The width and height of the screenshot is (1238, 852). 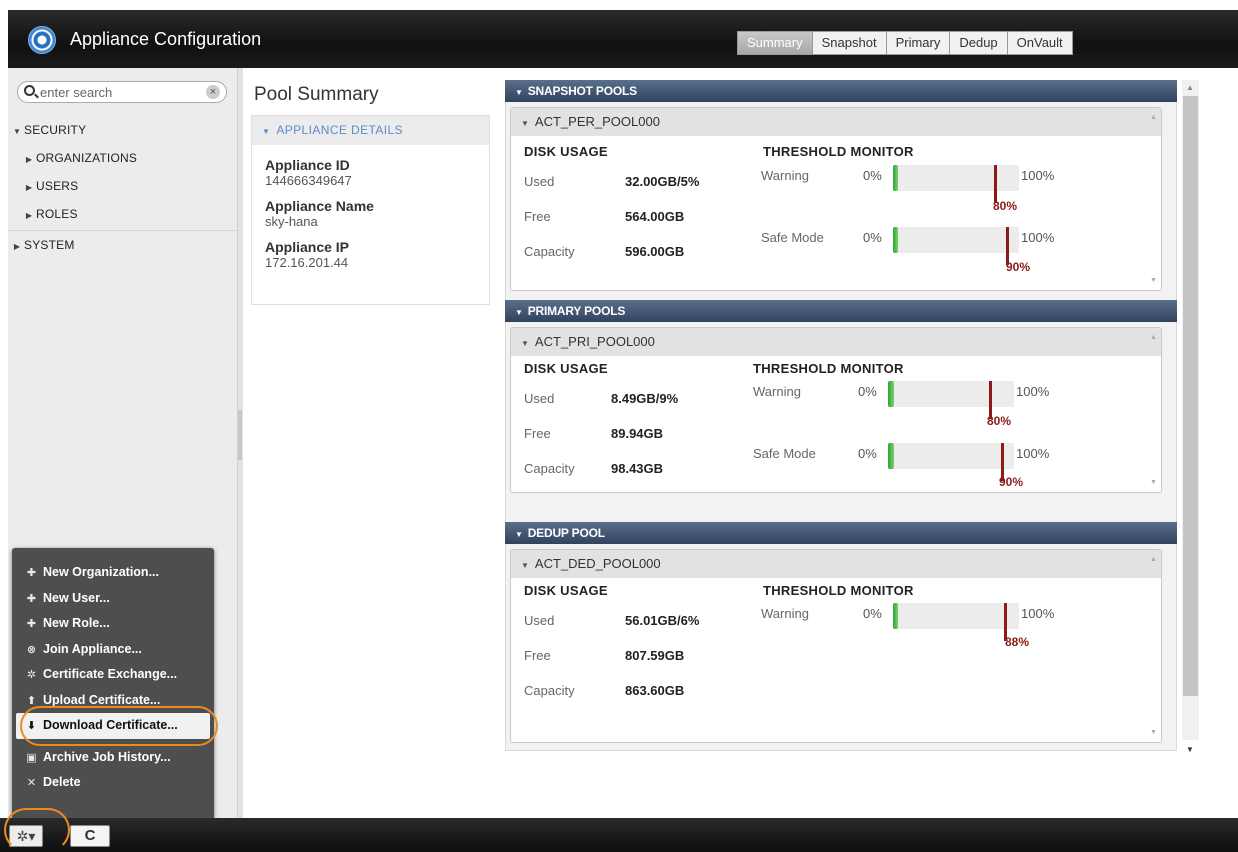 What do you see at coordinates (841, 533) in the screenshot?
I see `dedup-pool-header: ▼ DEDUP POOL` at bounding box center [841, 533].